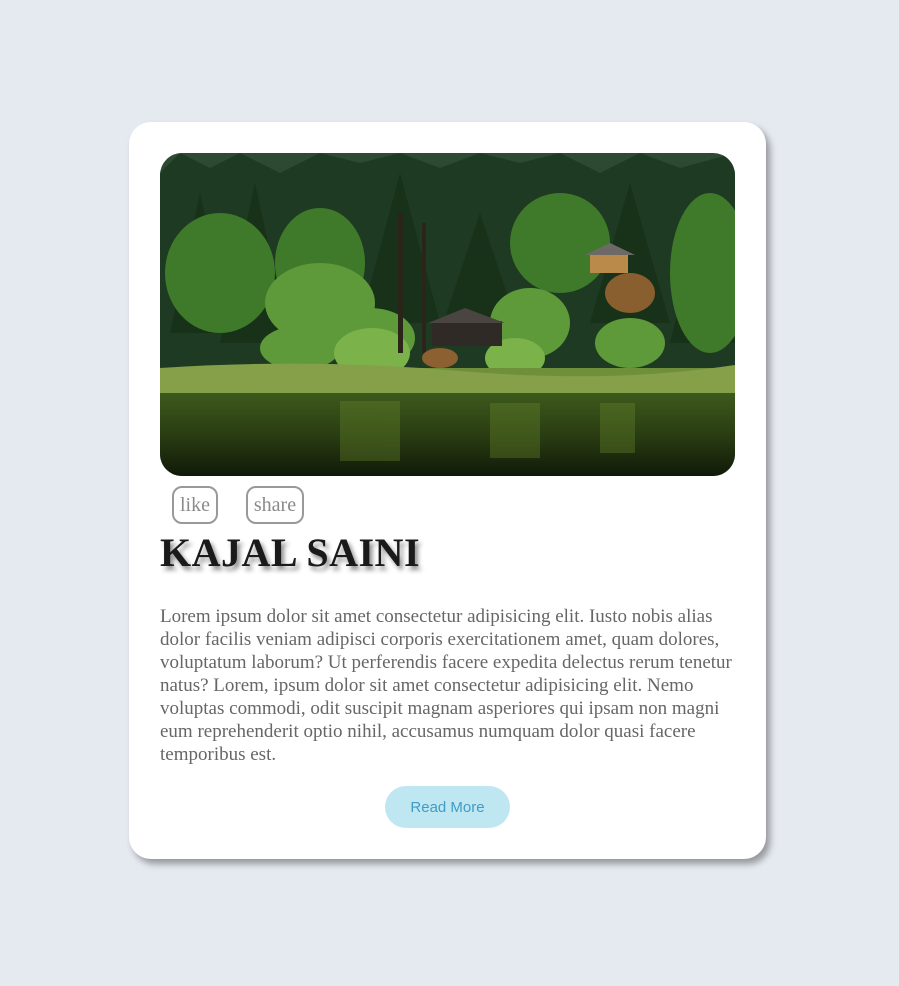 The width and height of the screenshot is (899, 986). Describe the element at coordinates (275, 505) in the screenshot. I see `share-button: share` at that location.